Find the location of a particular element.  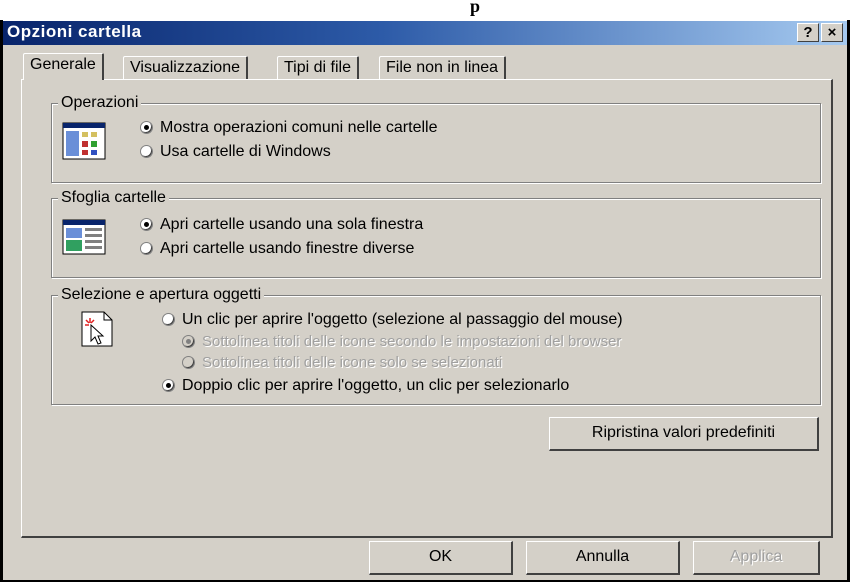

label-mostra-operazioni: Mostra operazioni comuni nelle cartelle is located at coordinates (298, 128).